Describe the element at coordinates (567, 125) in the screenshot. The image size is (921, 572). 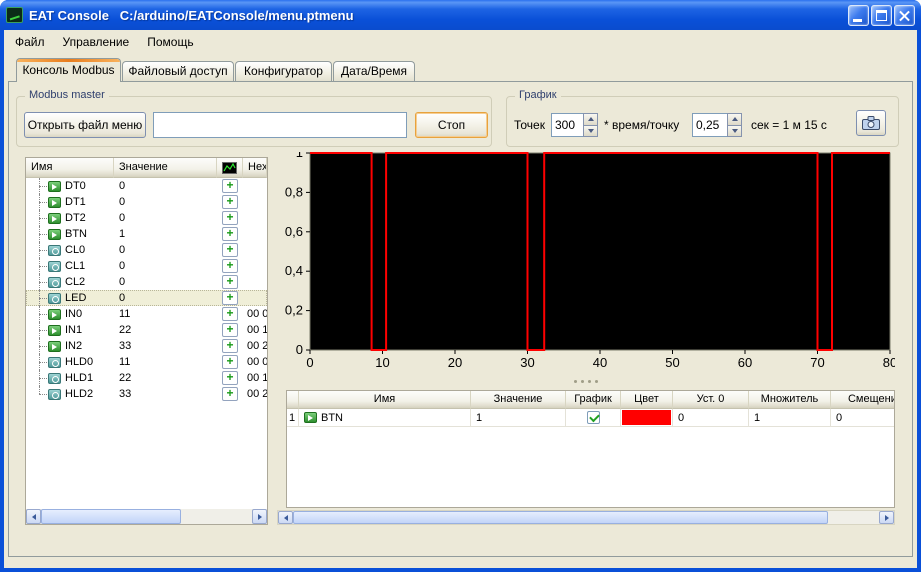
I see `points-input` at that location.